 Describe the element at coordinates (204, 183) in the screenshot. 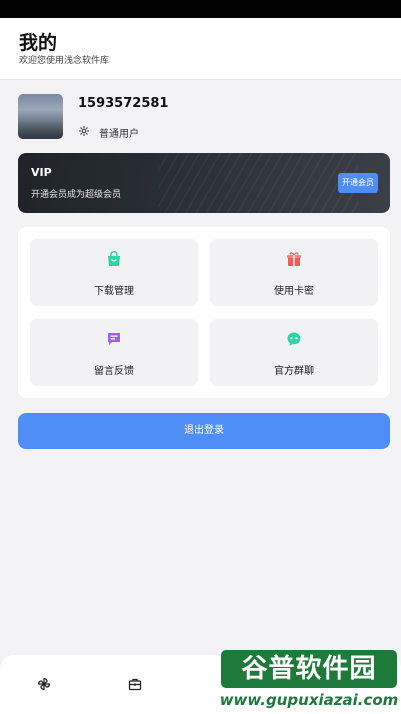

I see `vip-banner: VIP 开通会员成为超级会员 开通会员` at that location.